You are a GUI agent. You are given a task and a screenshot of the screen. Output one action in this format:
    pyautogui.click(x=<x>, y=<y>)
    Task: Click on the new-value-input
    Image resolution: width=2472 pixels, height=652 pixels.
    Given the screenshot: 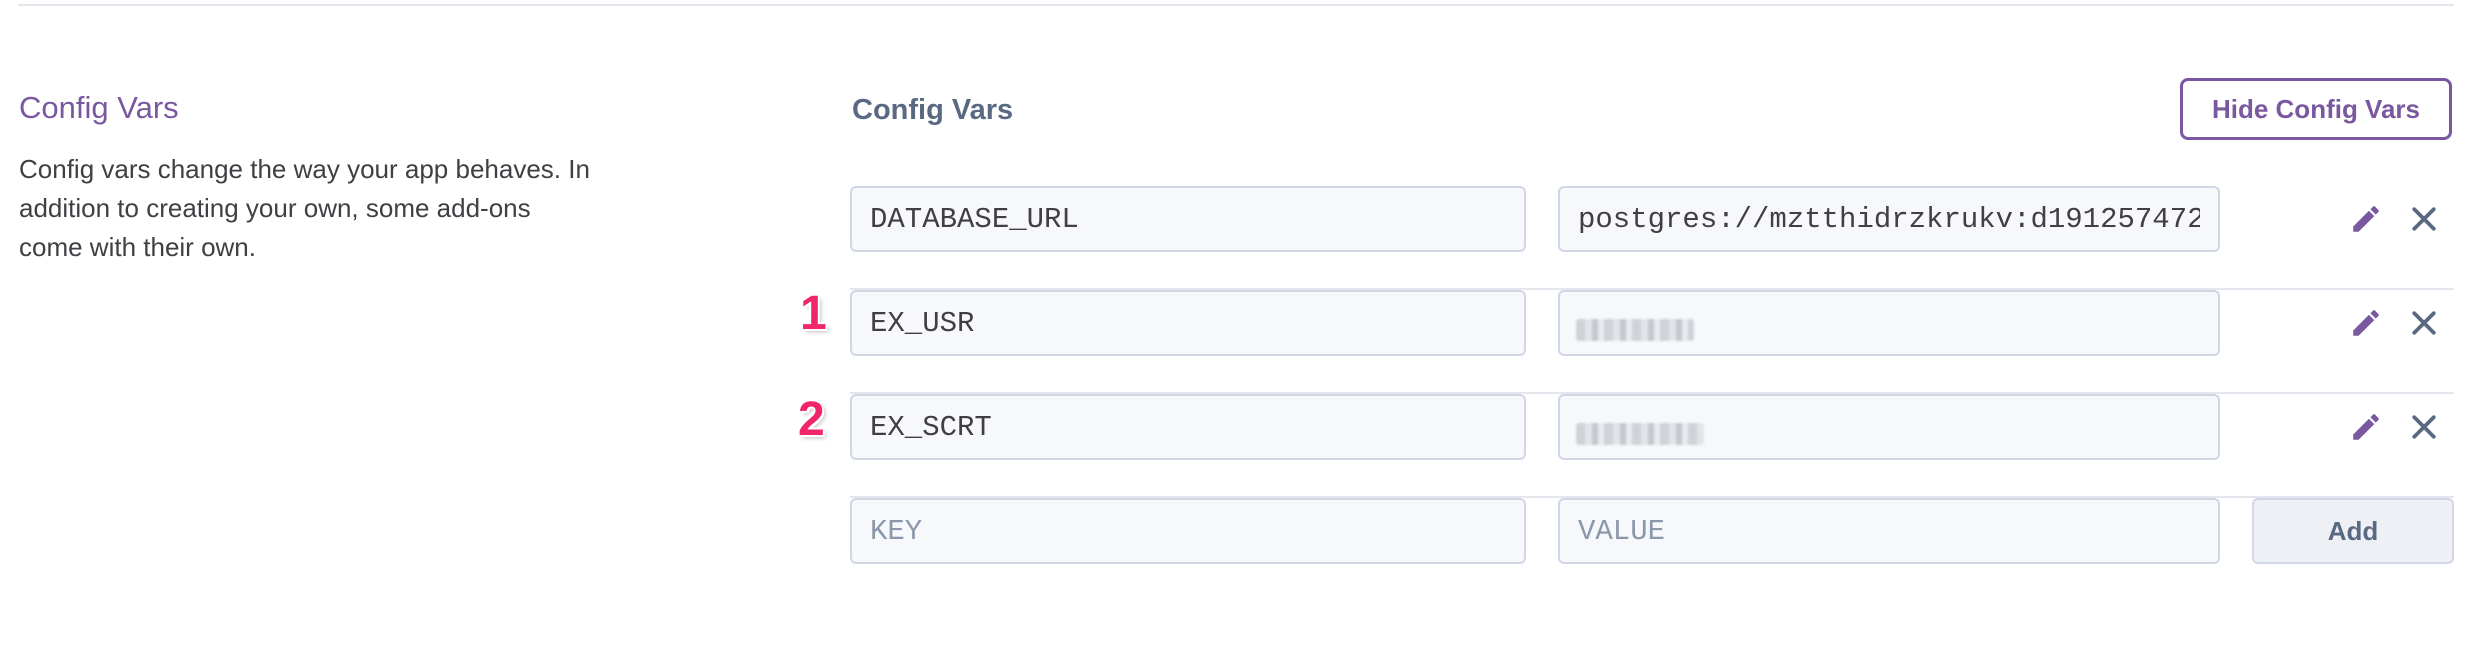 What is the action you would take?
    pyautogui.click(x=1889, y=531)
    